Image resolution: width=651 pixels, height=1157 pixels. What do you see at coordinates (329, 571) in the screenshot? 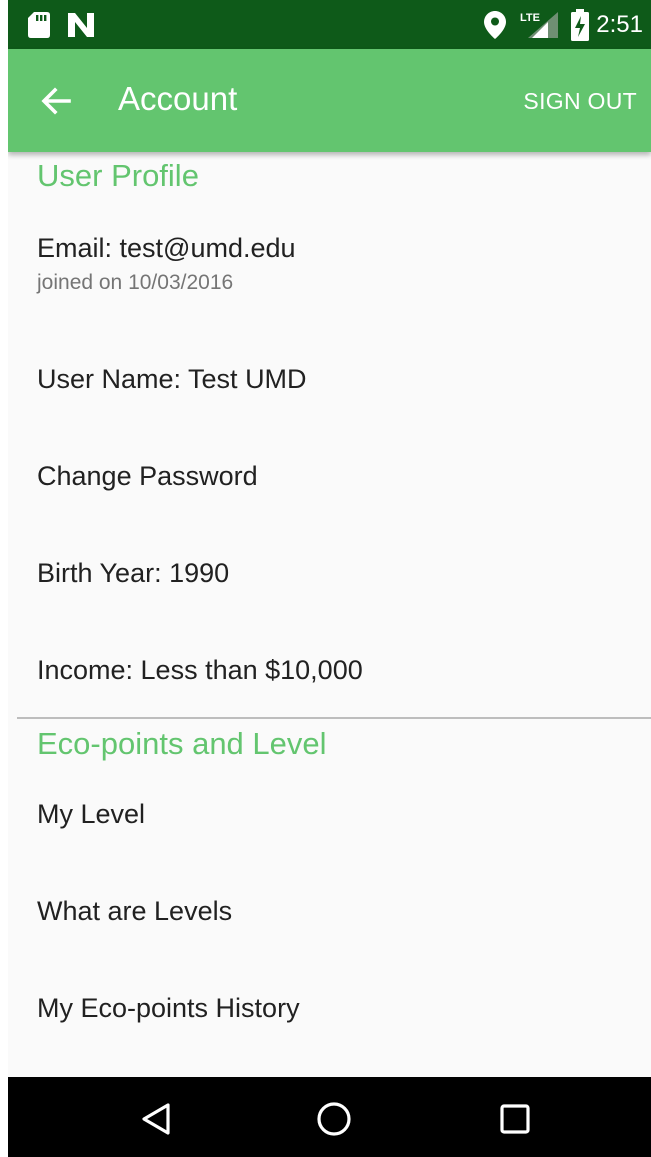
I see `birth-year-item: Birth Year: 1990` at bounding box center [329, 571].